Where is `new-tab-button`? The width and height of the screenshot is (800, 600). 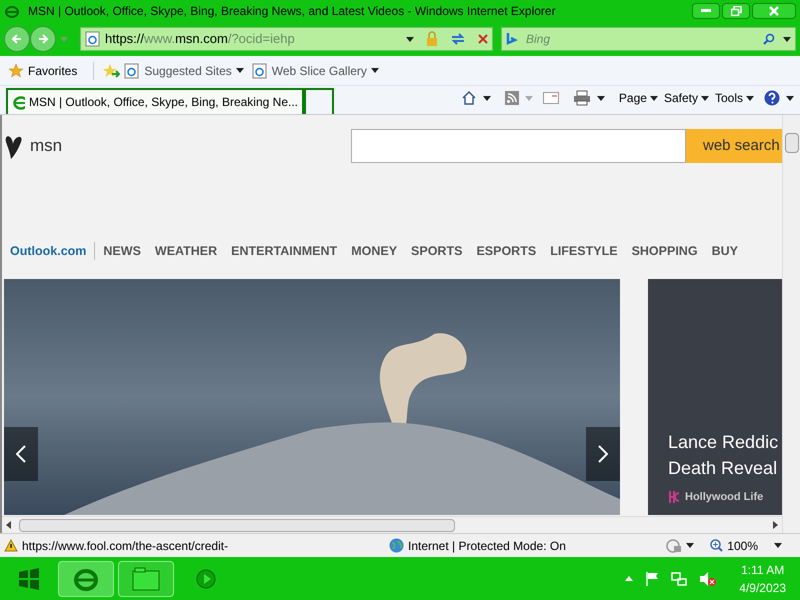
new-tab-button is located at coordinates (319, 101).